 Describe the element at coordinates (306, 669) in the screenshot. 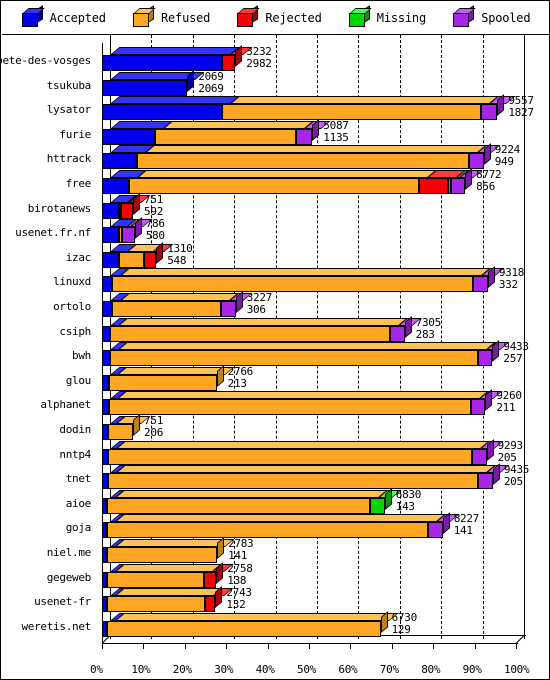

I see `x-tick-label-5: 50%` at that location.